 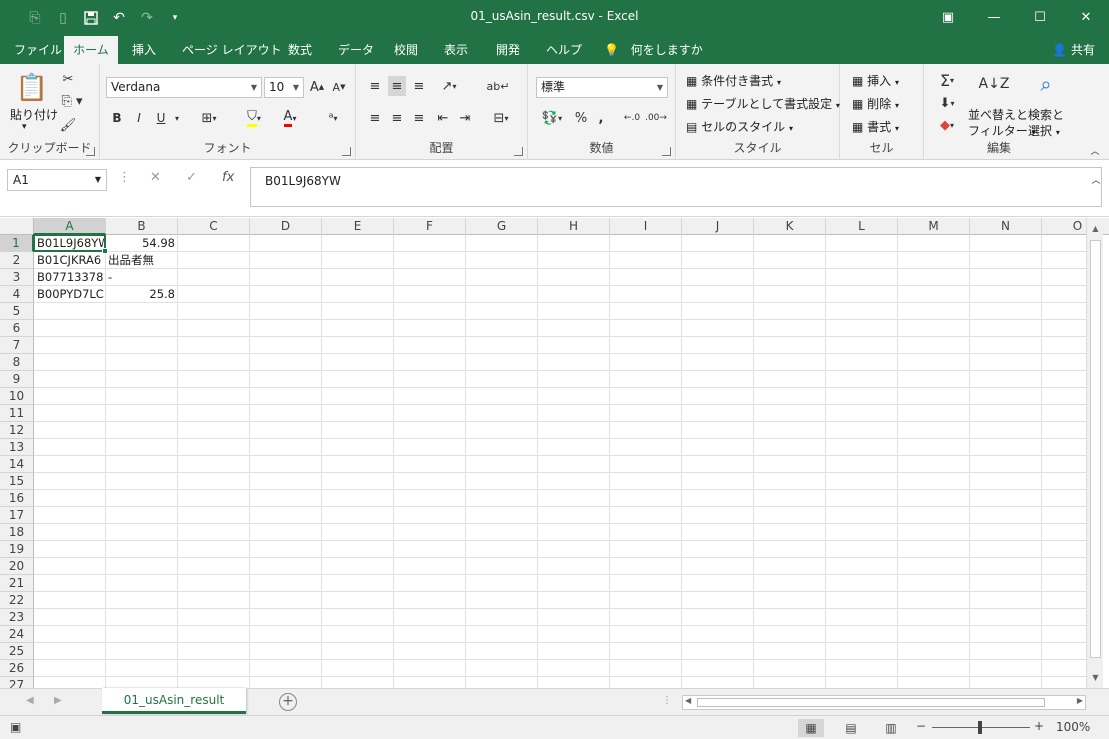 I want to click on merge-center-icon: ⊟ ▾, so click(x=501, y=118).